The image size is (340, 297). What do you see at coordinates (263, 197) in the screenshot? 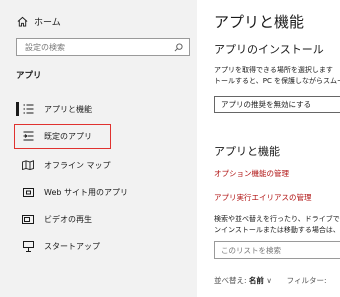
I see `app-aliases-link: アプリ実行エイリアスの管理` at bounding box center [263, 197].